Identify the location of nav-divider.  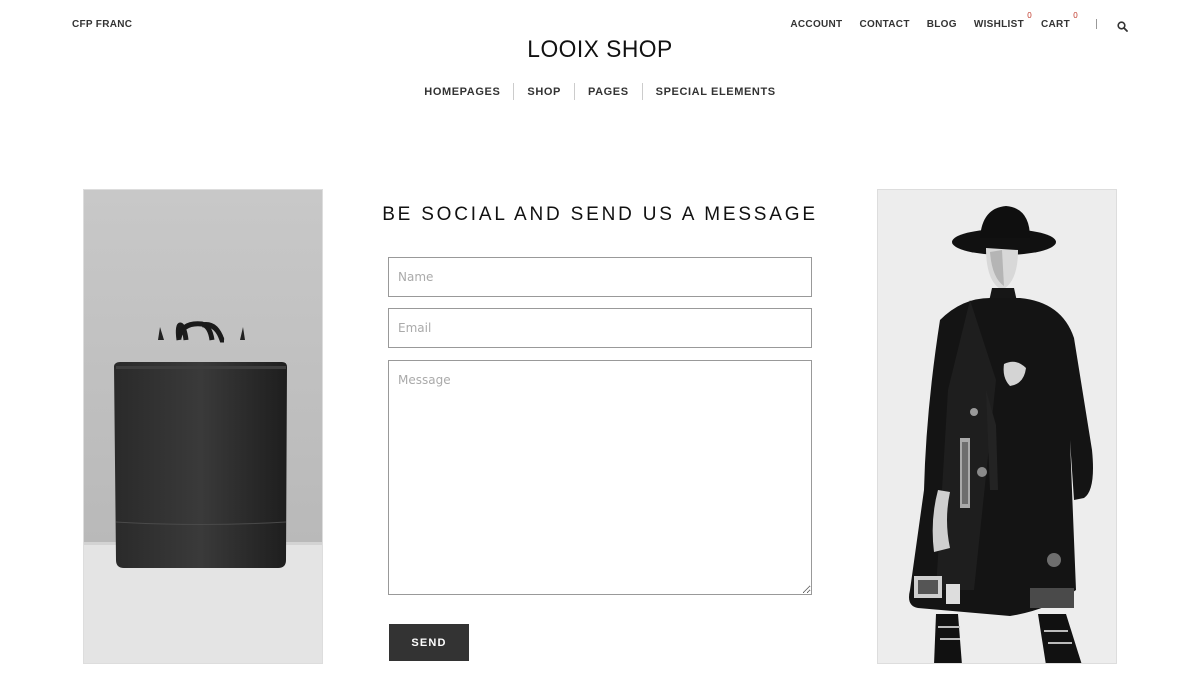
(1096, 24).